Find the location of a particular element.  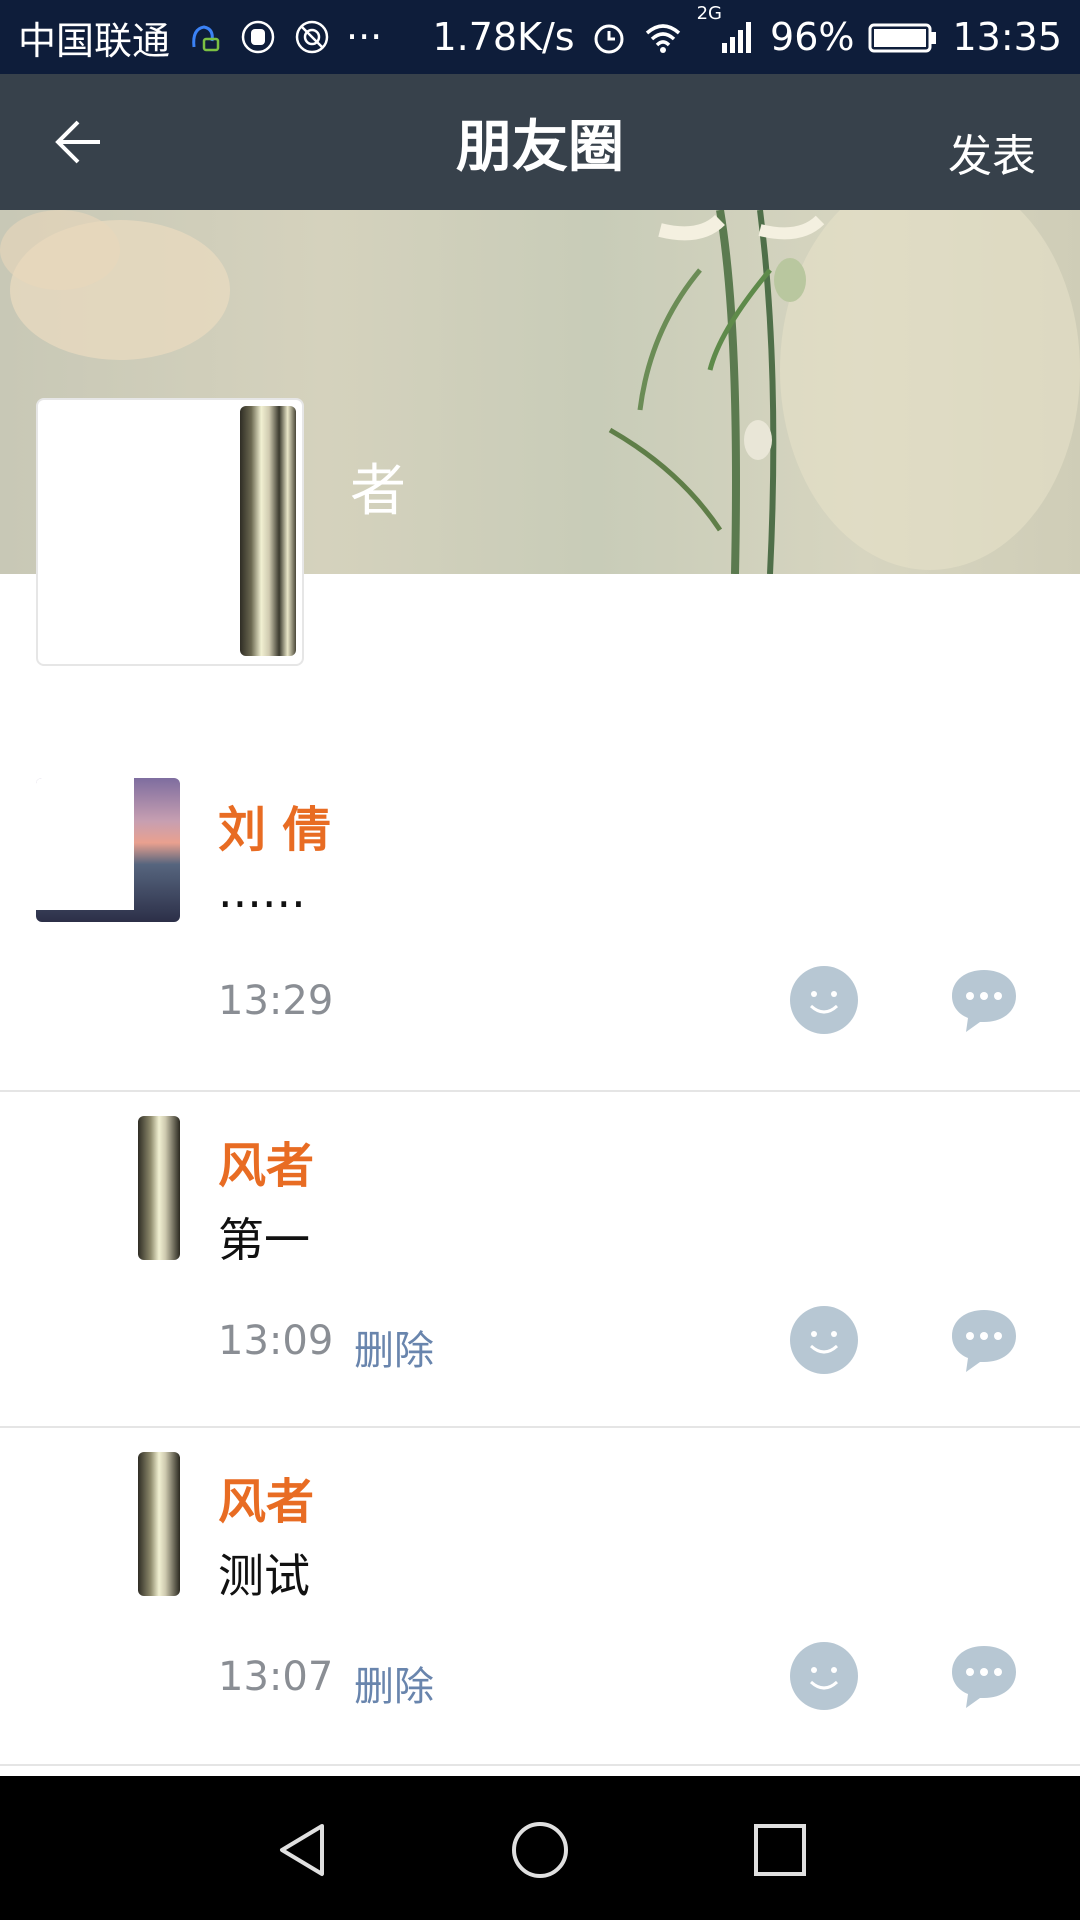

post-time: 13:09 is located at coordinates (276, 1341).